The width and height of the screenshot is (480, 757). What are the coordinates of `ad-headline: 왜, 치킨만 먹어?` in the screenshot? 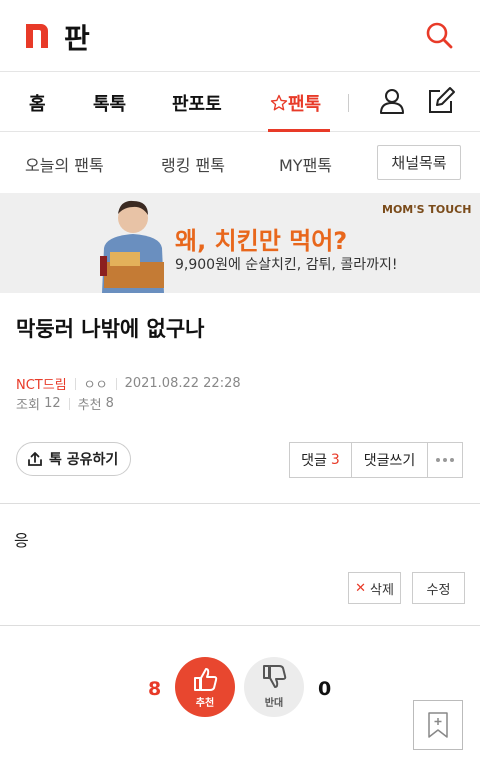 It's located at (261, 241).